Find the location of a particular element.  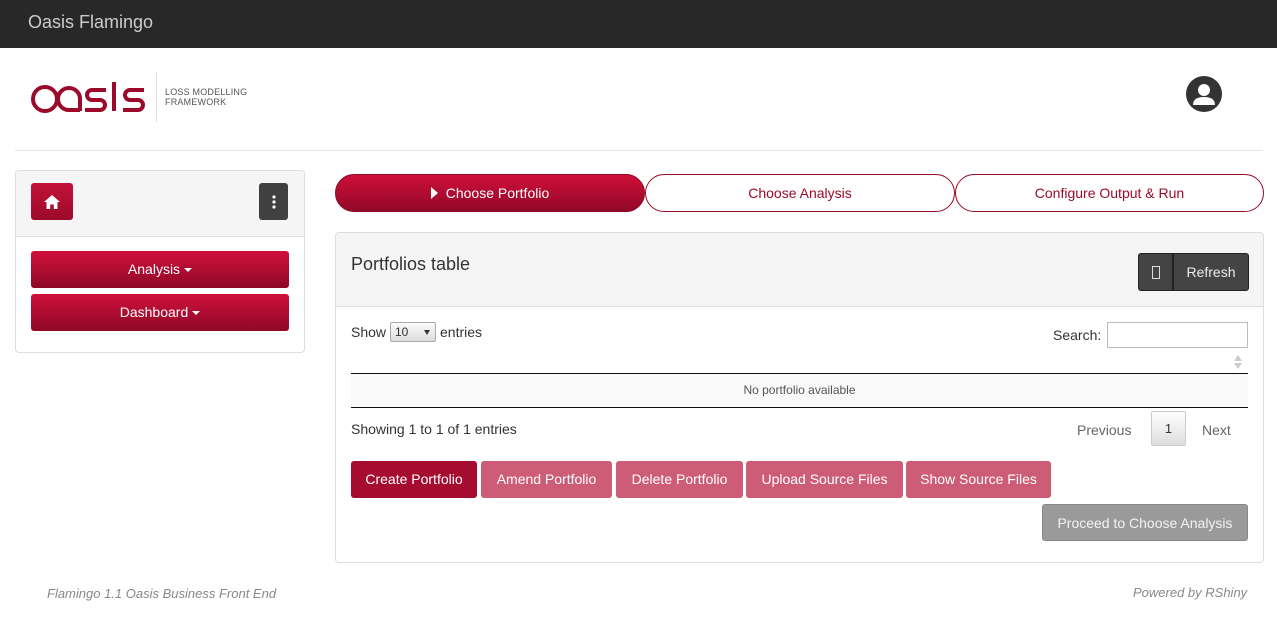

sidebar-header is located at coordinates (160, 204).